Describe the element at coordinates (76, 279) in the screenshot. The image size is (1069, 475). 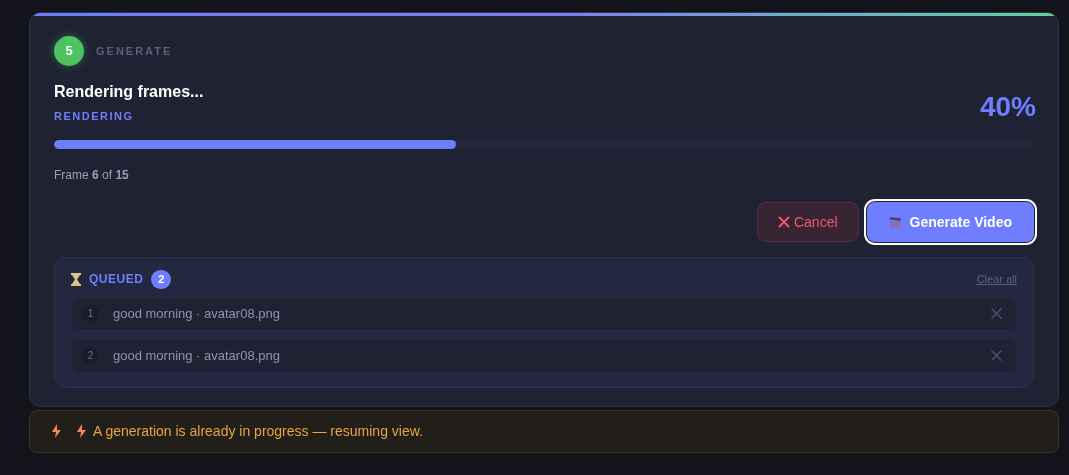
I see `hourglass-icon` at that location.